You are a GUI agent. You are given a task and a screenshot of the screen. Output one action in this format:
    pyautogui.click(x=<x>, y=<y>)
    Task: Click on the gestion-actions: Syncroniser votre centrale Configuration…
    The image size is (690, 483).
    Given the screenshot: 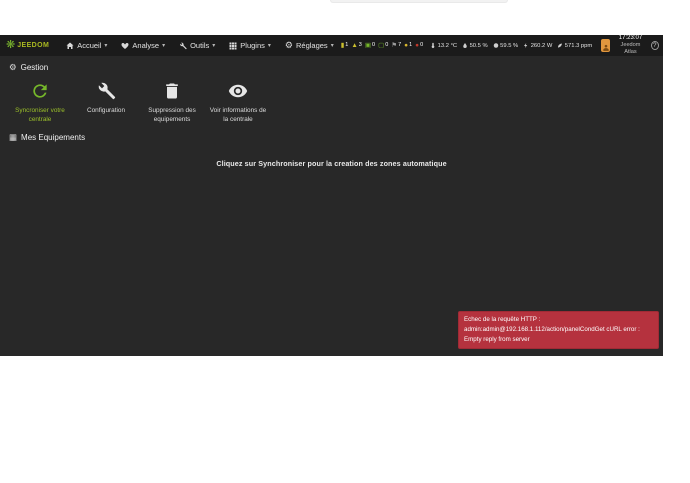 What is the action you would take?
    pyautogui.click(x=332, y=103)
    